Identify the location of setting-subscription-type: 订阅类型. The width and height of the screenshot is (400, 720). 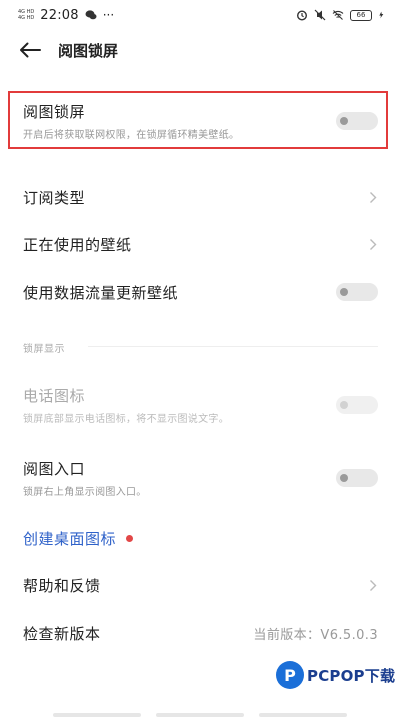
(200, 197).